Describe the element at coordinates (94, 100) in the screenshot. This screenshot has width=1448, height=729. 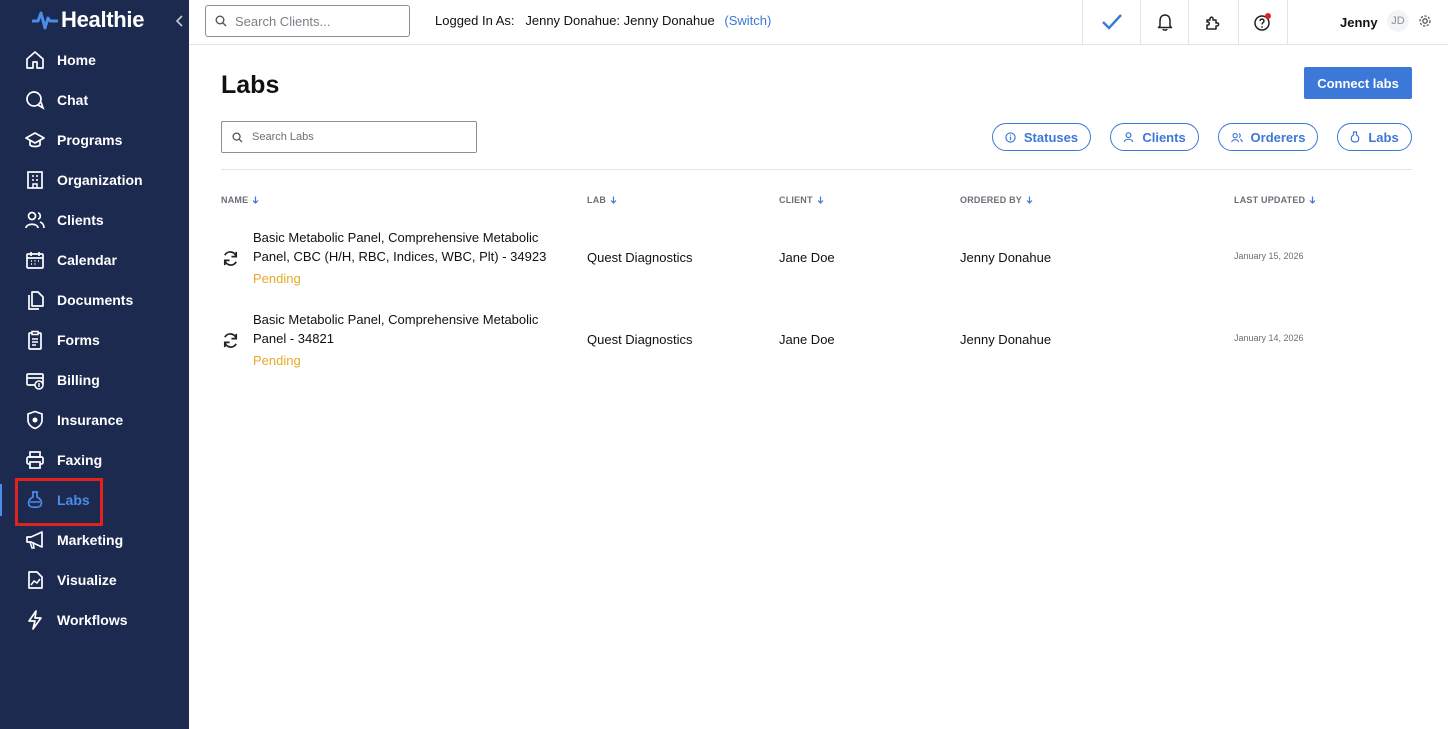
I see `sidebar-item-chat: Chat` at that location.